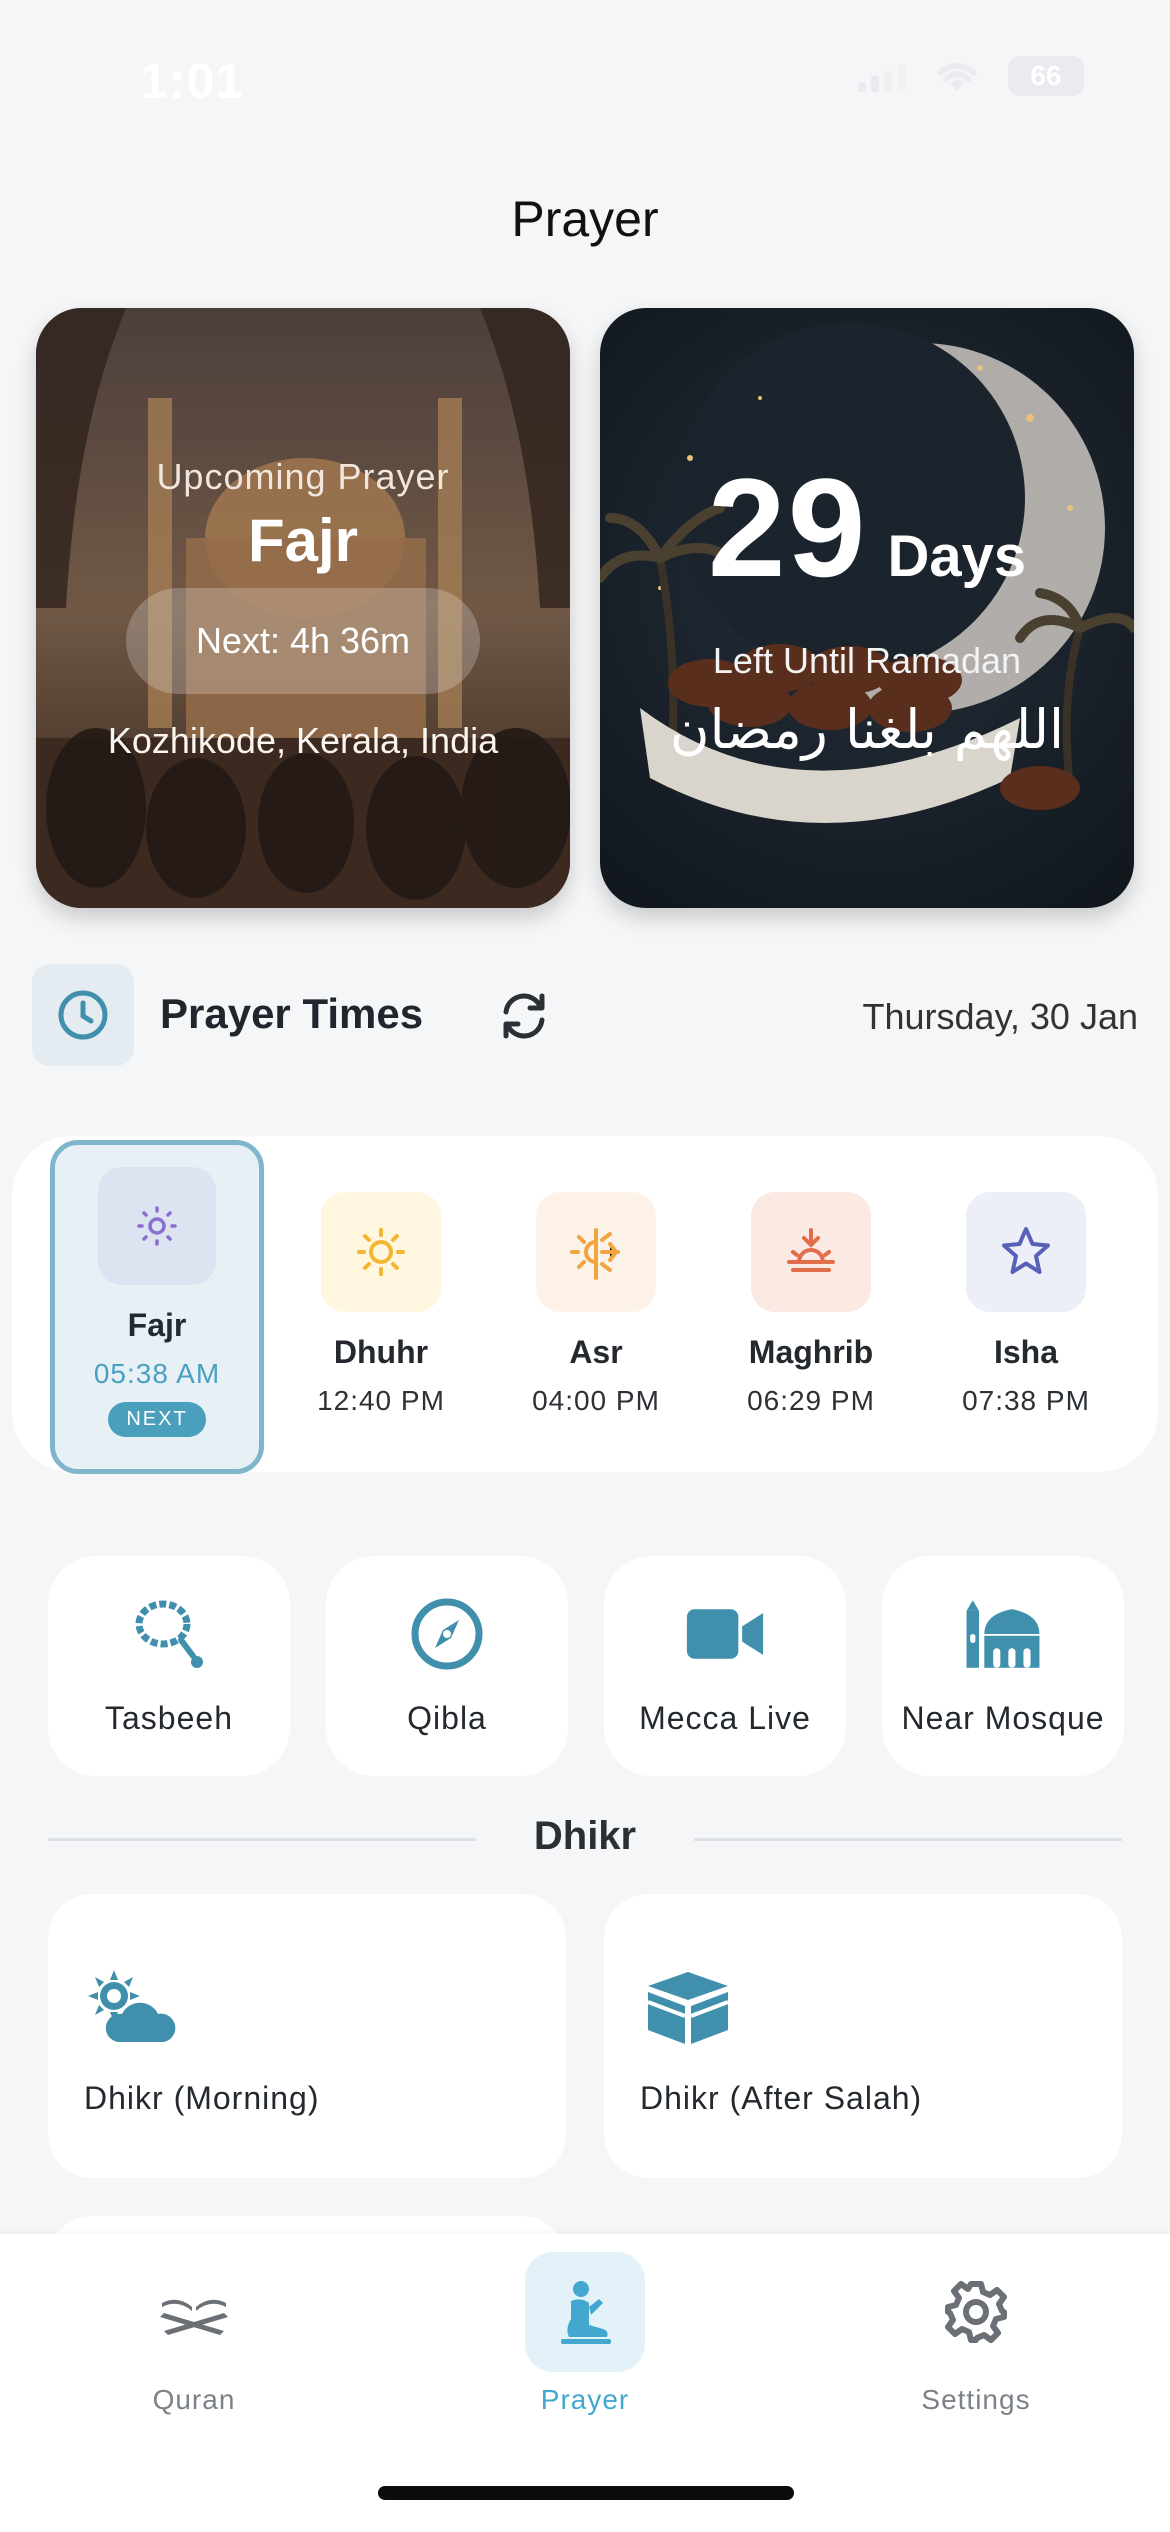  Describe the element at coordinates (976, 2312) in the screenshot. I see `gear-icon` at that location.